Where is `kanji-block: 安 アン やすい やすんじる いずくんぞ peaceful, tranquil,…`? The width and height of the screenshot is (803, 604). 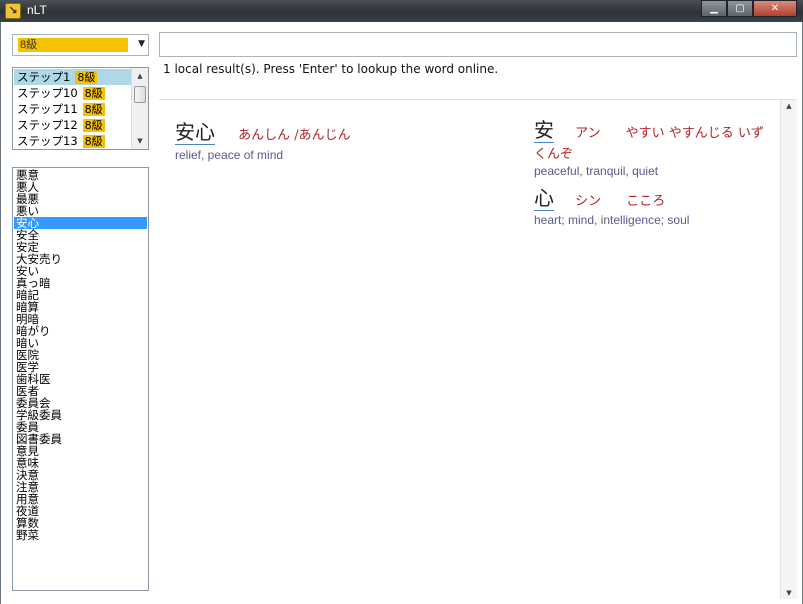
kanji-block: 安 アン やすい やすんじる いずくんぞ peaceful, tranquil,… is located at coordinates (654, 148).